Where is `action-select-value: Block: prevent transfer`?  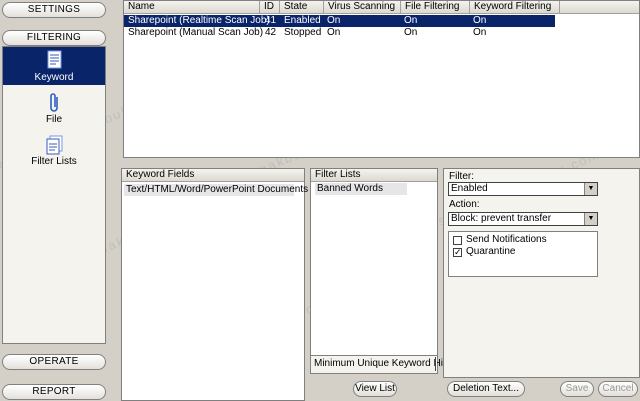 action-select-value: Block: prevent transfer is located at coordinates (501, 218).